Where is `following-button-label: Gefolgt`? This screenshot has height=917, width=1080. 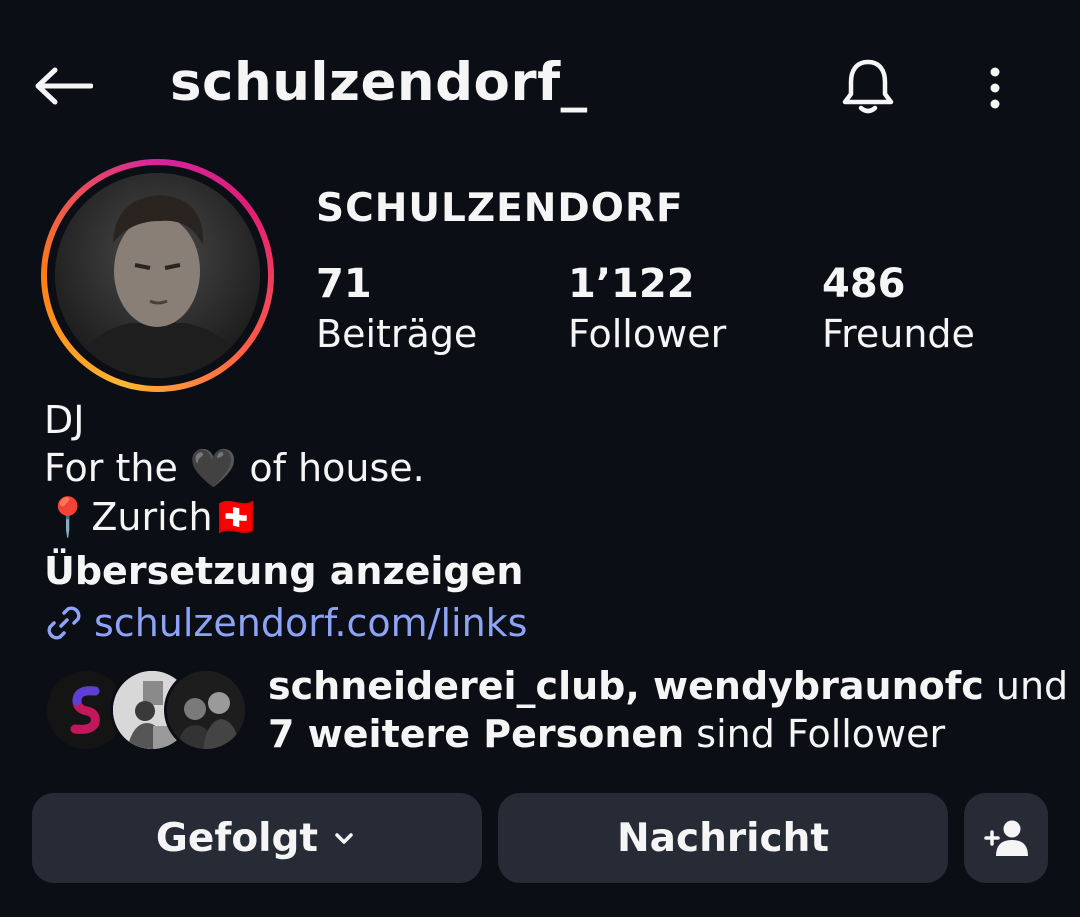
following-button-label: Gefolgt is located at coordinates (237, 838).